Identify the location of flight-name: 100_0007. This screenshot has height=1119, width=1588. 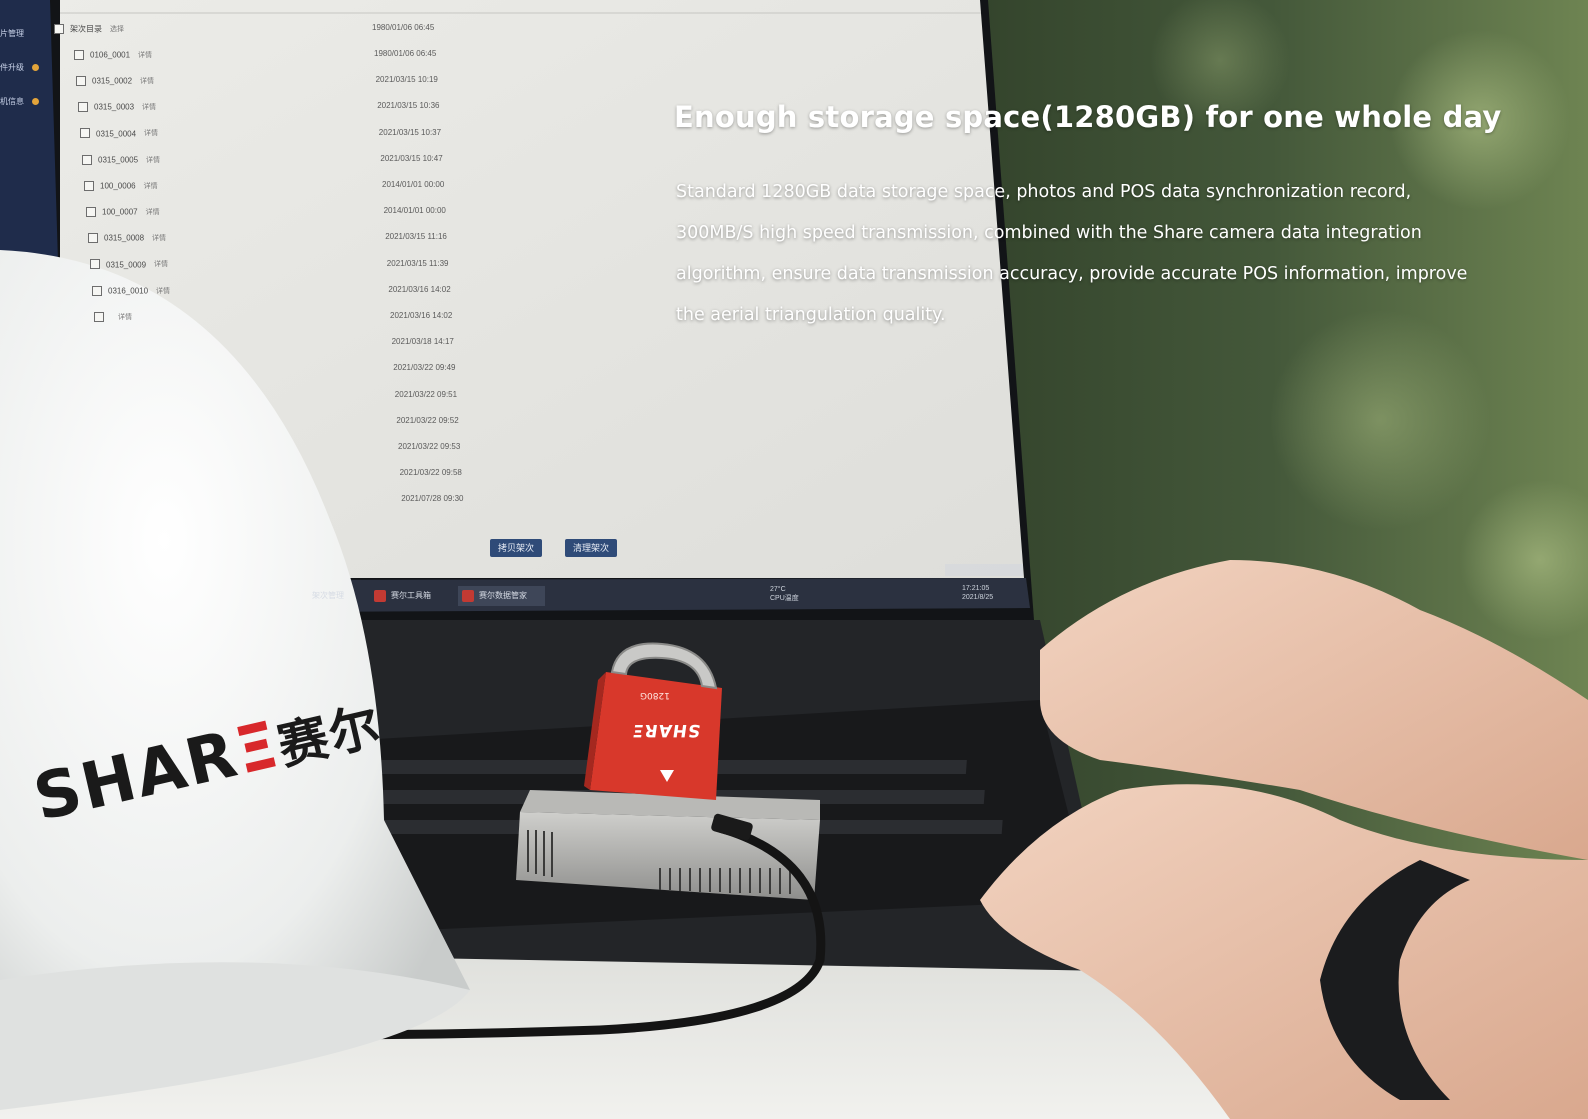
(120, 212).